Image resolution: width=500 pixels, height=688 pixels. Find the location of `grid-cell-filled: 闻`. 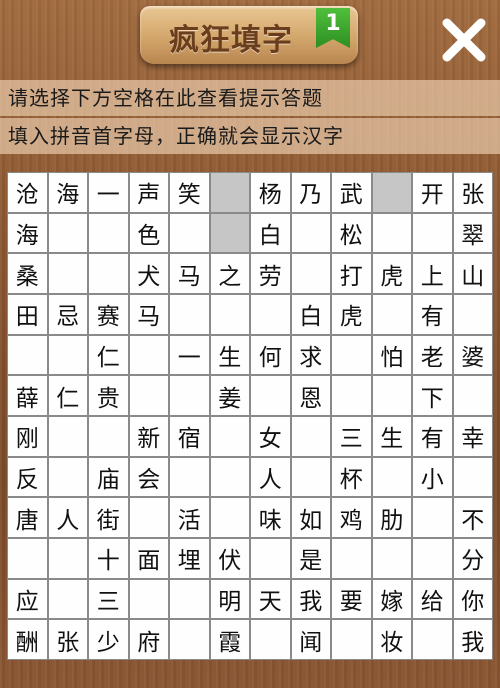

grid-cell-filled: 闻 is located at coordinates (310, 639).